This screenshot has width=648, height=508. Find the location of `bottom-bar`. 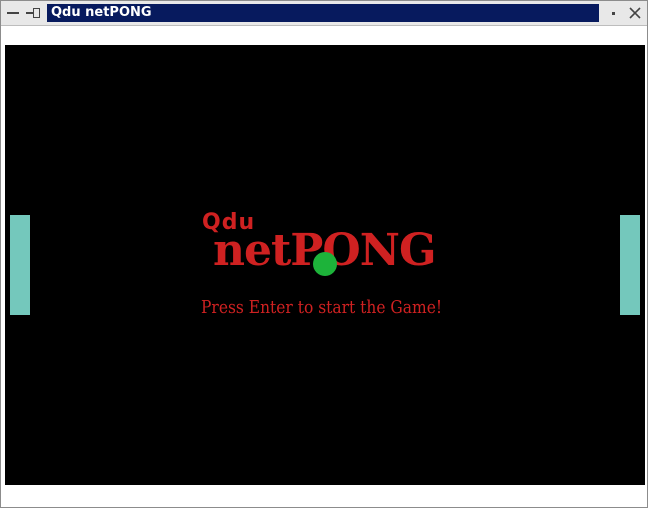

bottom-bar is located at coordinates (324, 497).